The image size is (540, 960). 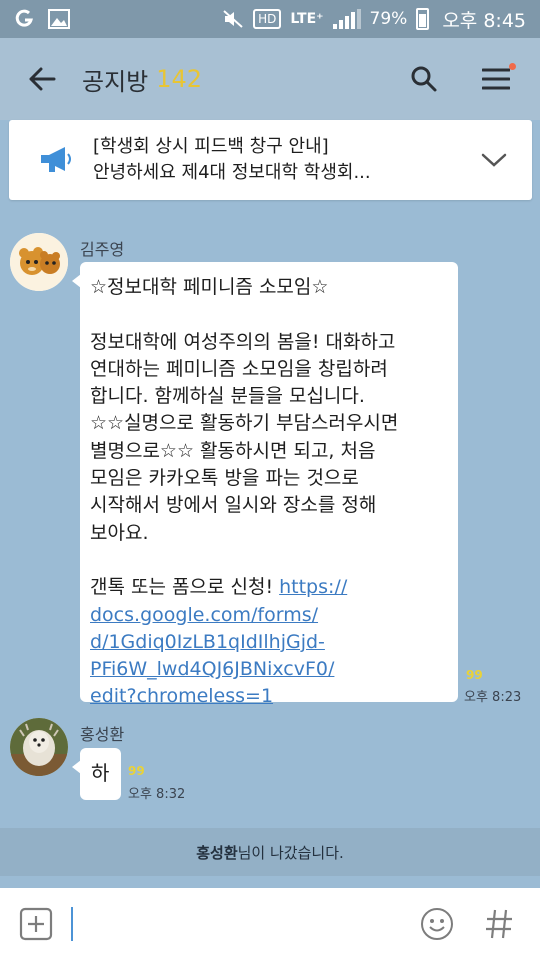 What do you see at coordinates (233, 450) in the screenshot?
I see `message-line: 별명으로☆☆ 활동하시면 되고, 처음` at bounding box center [233, 450].